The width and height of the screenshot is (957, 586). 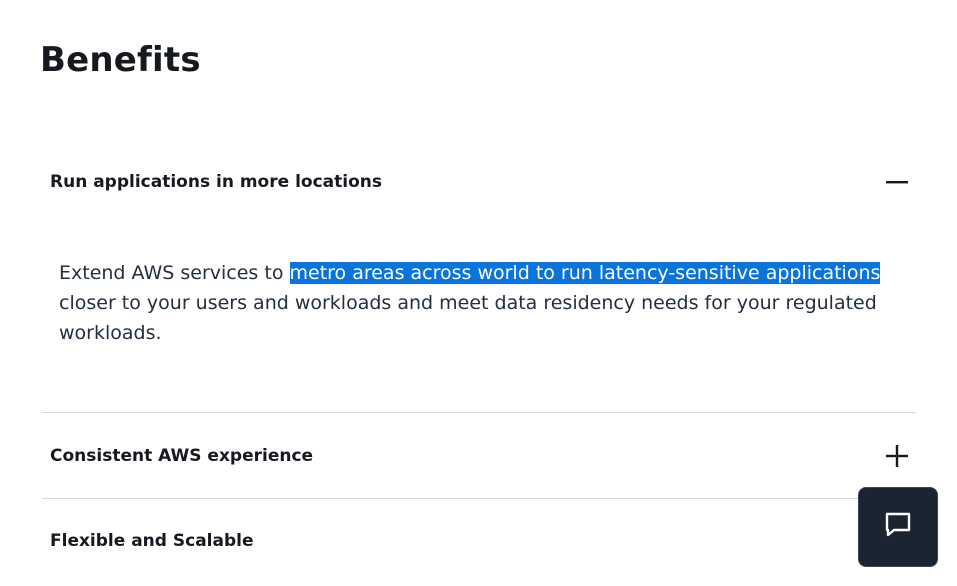 I want to click on accordion-title: Run applications in more locations, so click(x=216, y=182).